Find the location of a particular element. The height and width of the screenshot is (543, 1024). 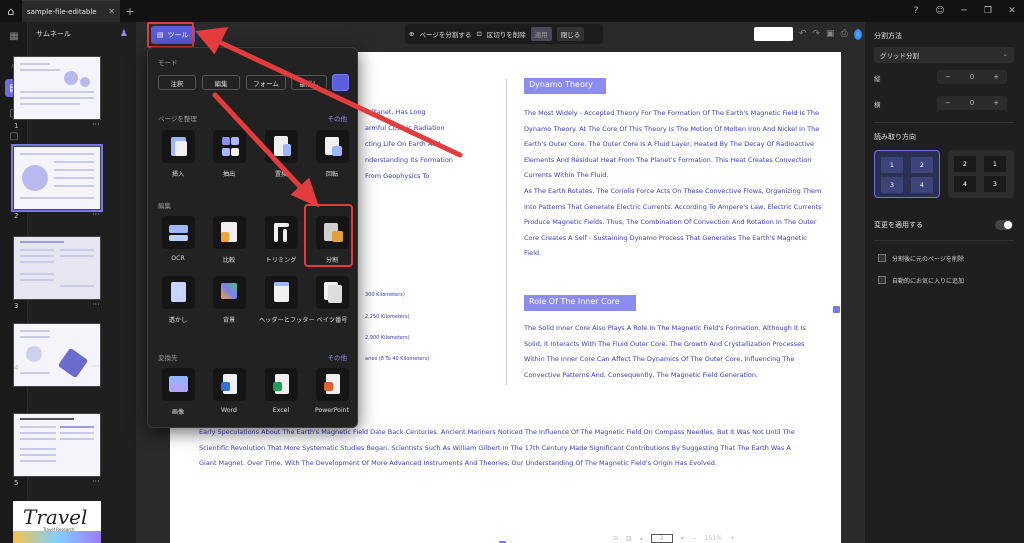

ocr-label: OCR is located at coordinates (178, 258).